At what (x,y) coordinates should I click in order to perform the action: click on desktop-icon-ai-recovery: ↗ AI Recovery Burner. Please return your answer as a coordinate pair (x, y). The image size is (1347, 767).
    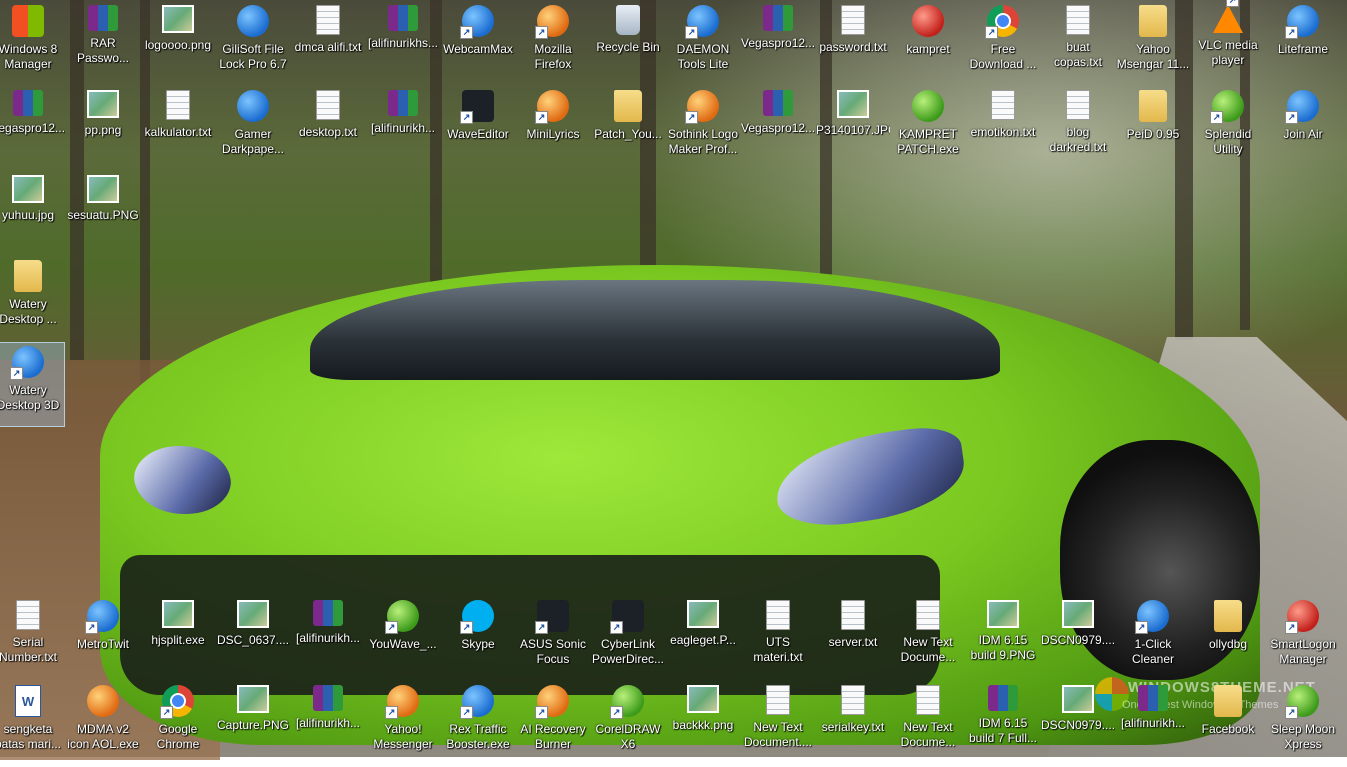
    Looking at the image, I should click on (553, 724).